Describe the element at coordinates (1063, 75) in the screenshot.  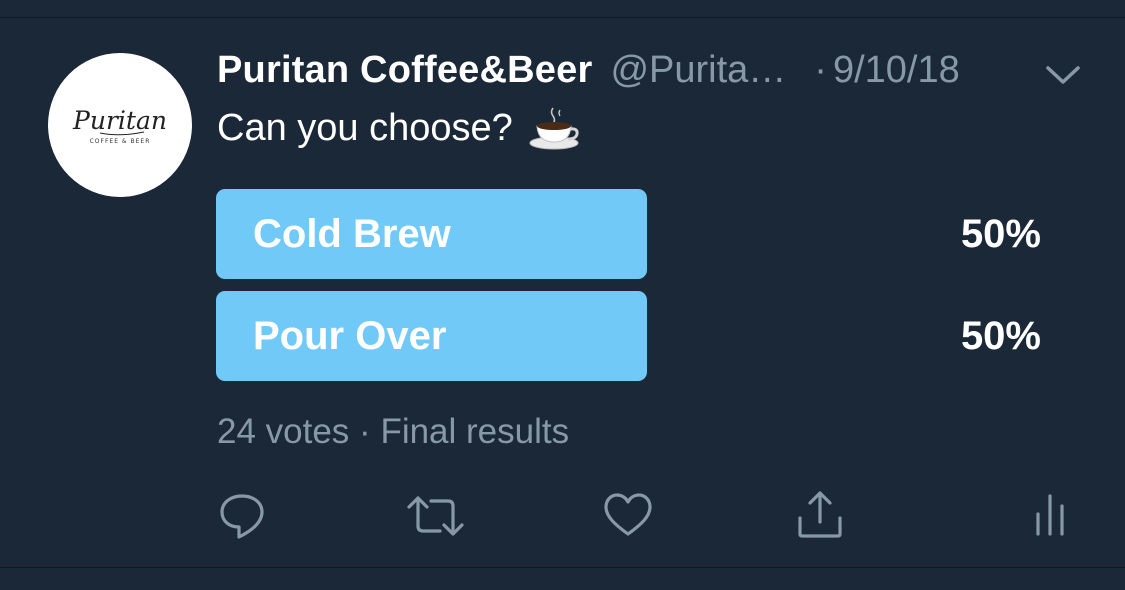
I see `chevron-down-icon` at that location.